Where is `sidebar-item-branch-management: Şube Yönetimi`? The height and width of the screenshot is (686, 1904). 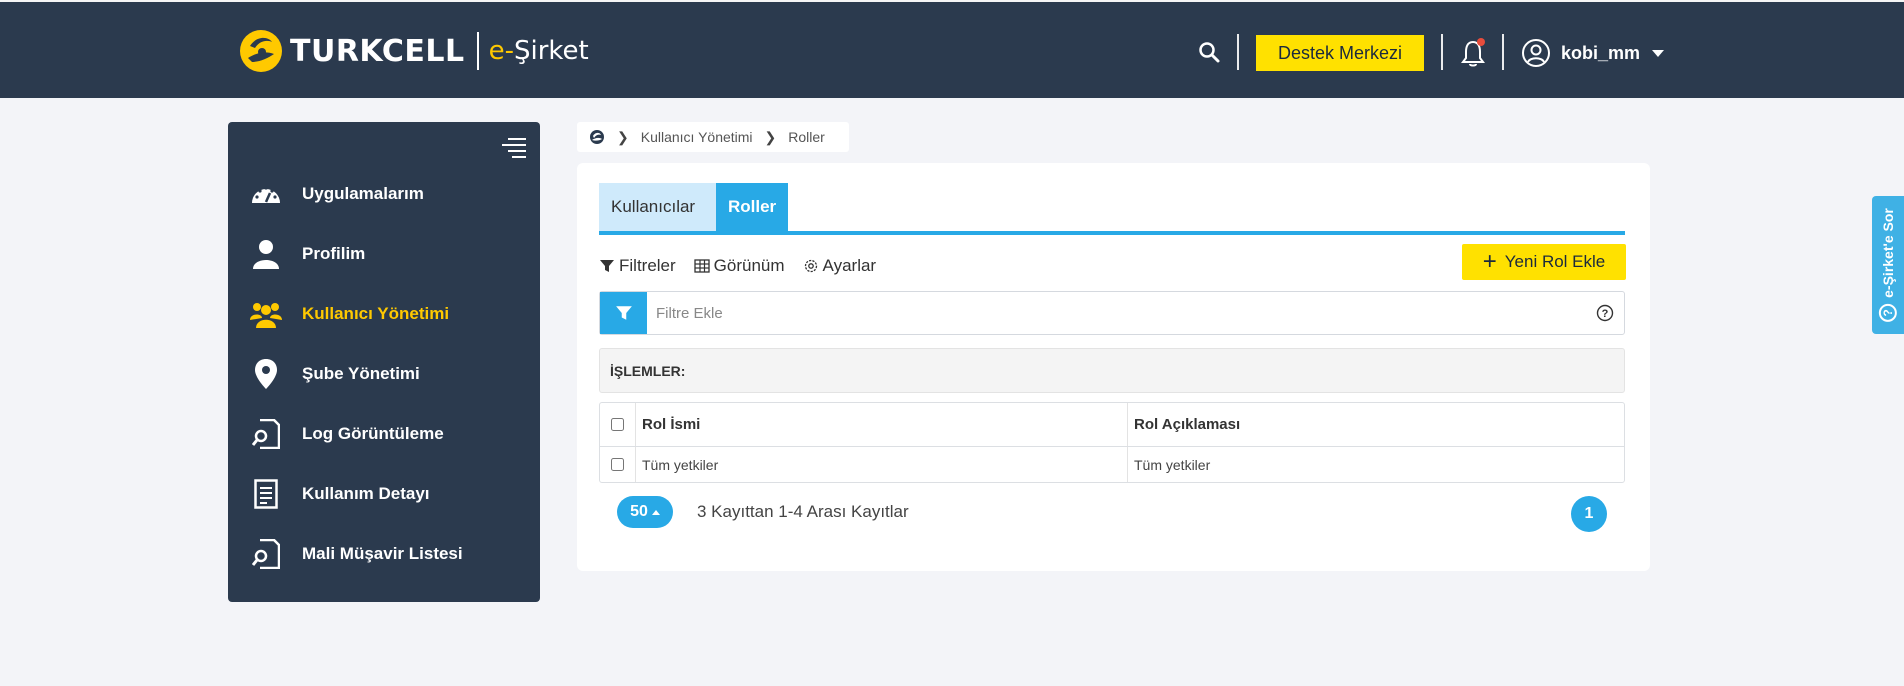 sidebar-item-branch-management: Şube Yönetimi is located at coordinates (384, 374).